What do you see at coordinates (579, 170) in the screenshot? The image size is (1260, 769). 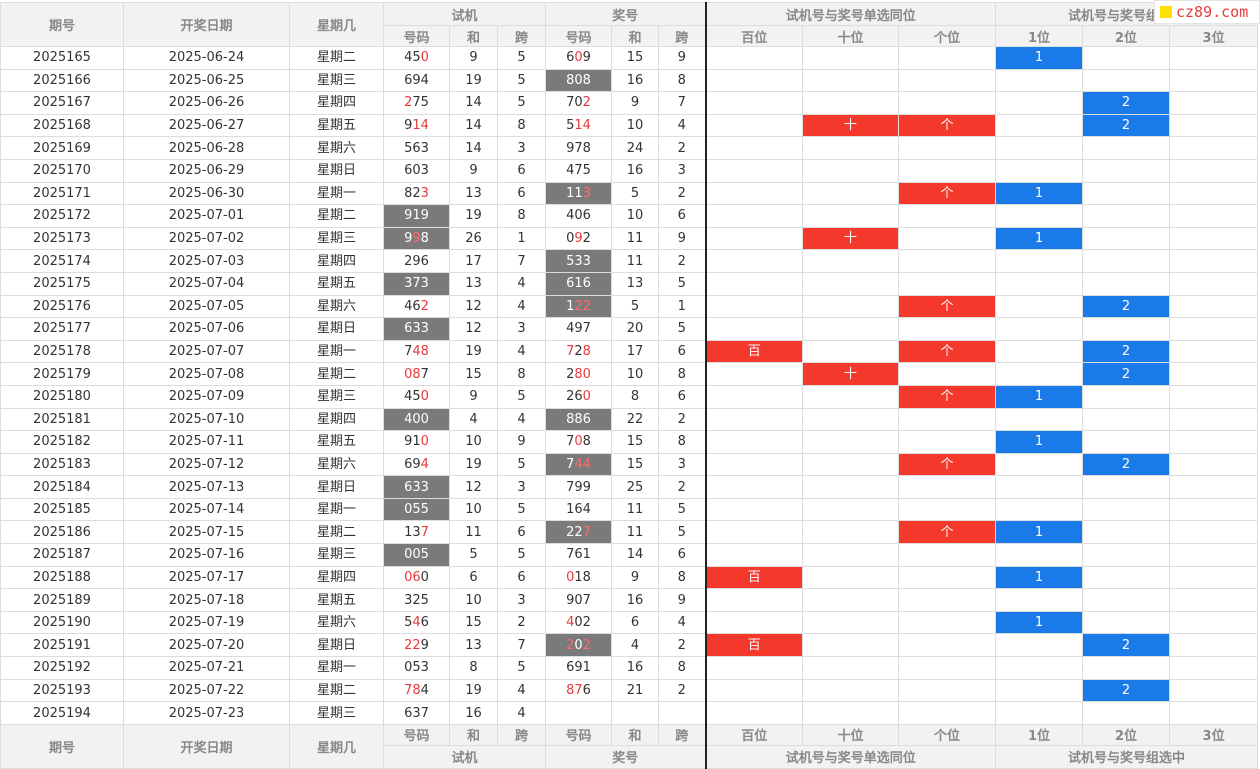 I see `draw-code-cell: 475` at bounding box center [579, 170].